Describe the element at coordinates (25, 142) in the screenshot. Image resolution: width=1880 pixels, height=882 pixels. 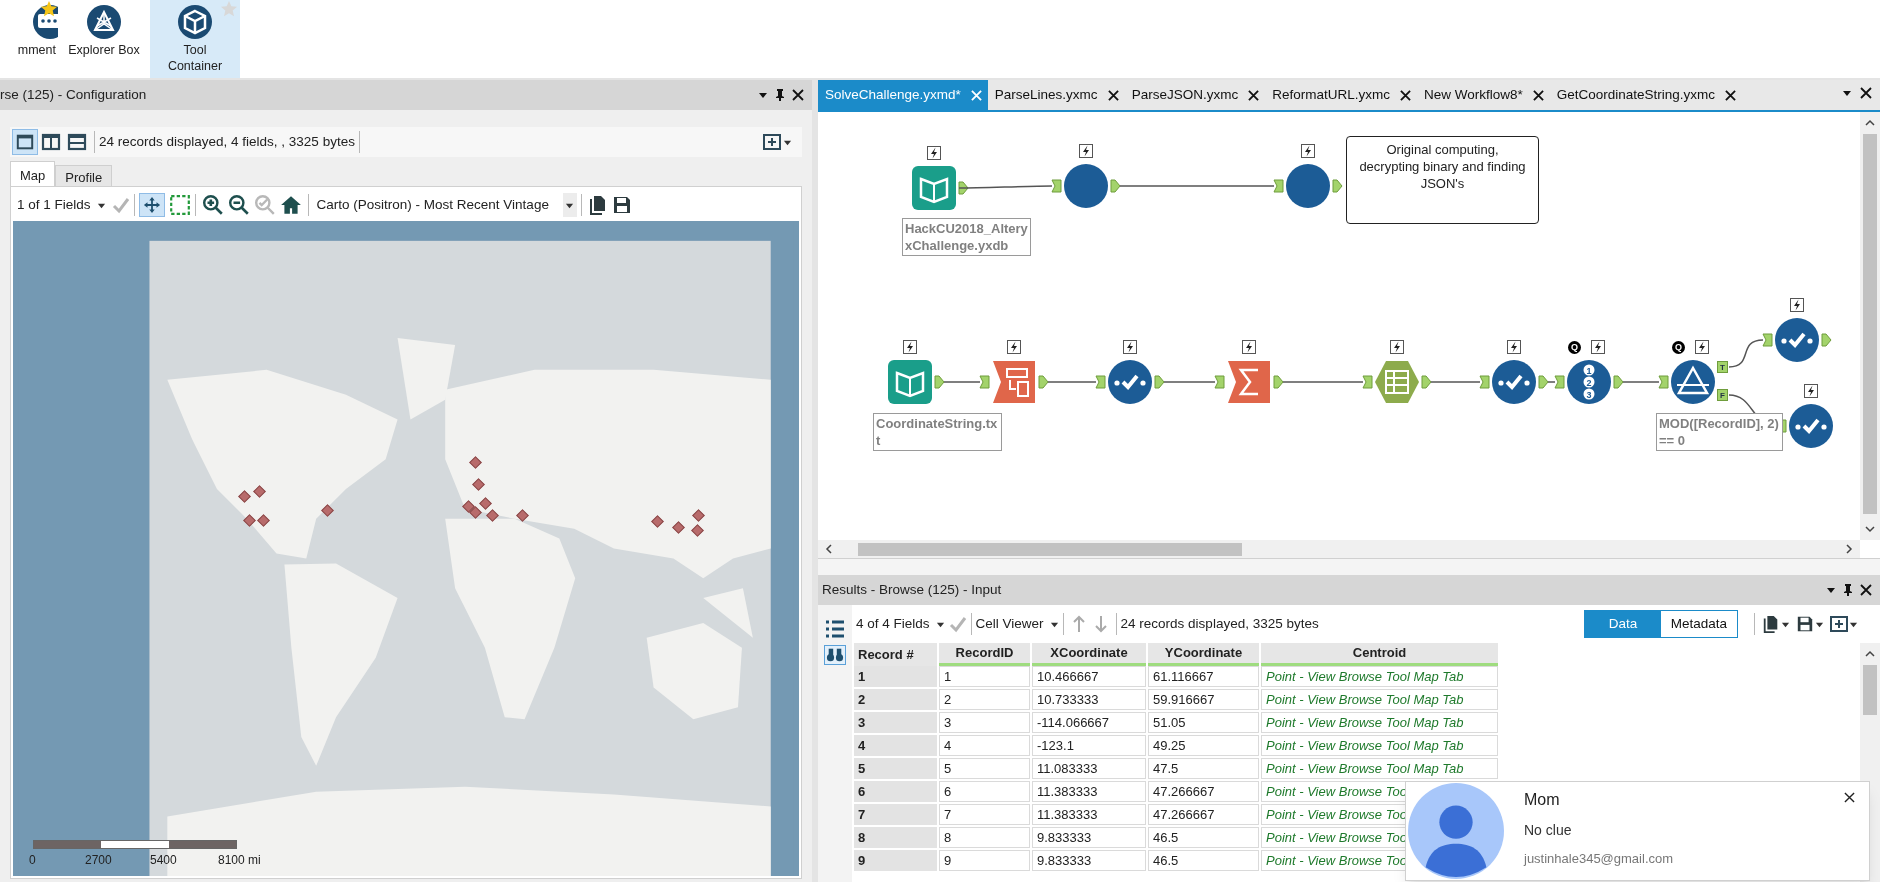
I see `single-view-icon` at that location.